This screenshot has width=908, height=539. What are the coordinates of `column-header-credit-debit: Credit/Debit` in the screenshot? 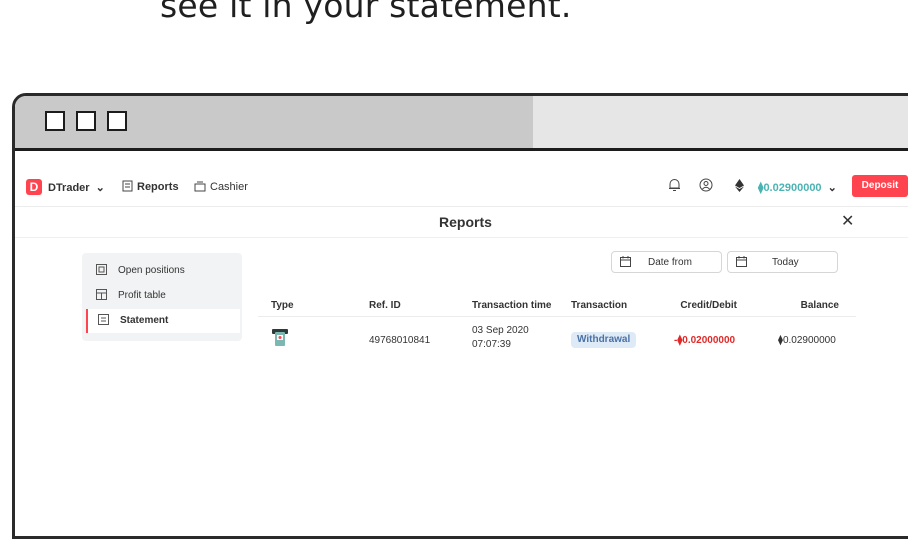 It's located at (708, 305).